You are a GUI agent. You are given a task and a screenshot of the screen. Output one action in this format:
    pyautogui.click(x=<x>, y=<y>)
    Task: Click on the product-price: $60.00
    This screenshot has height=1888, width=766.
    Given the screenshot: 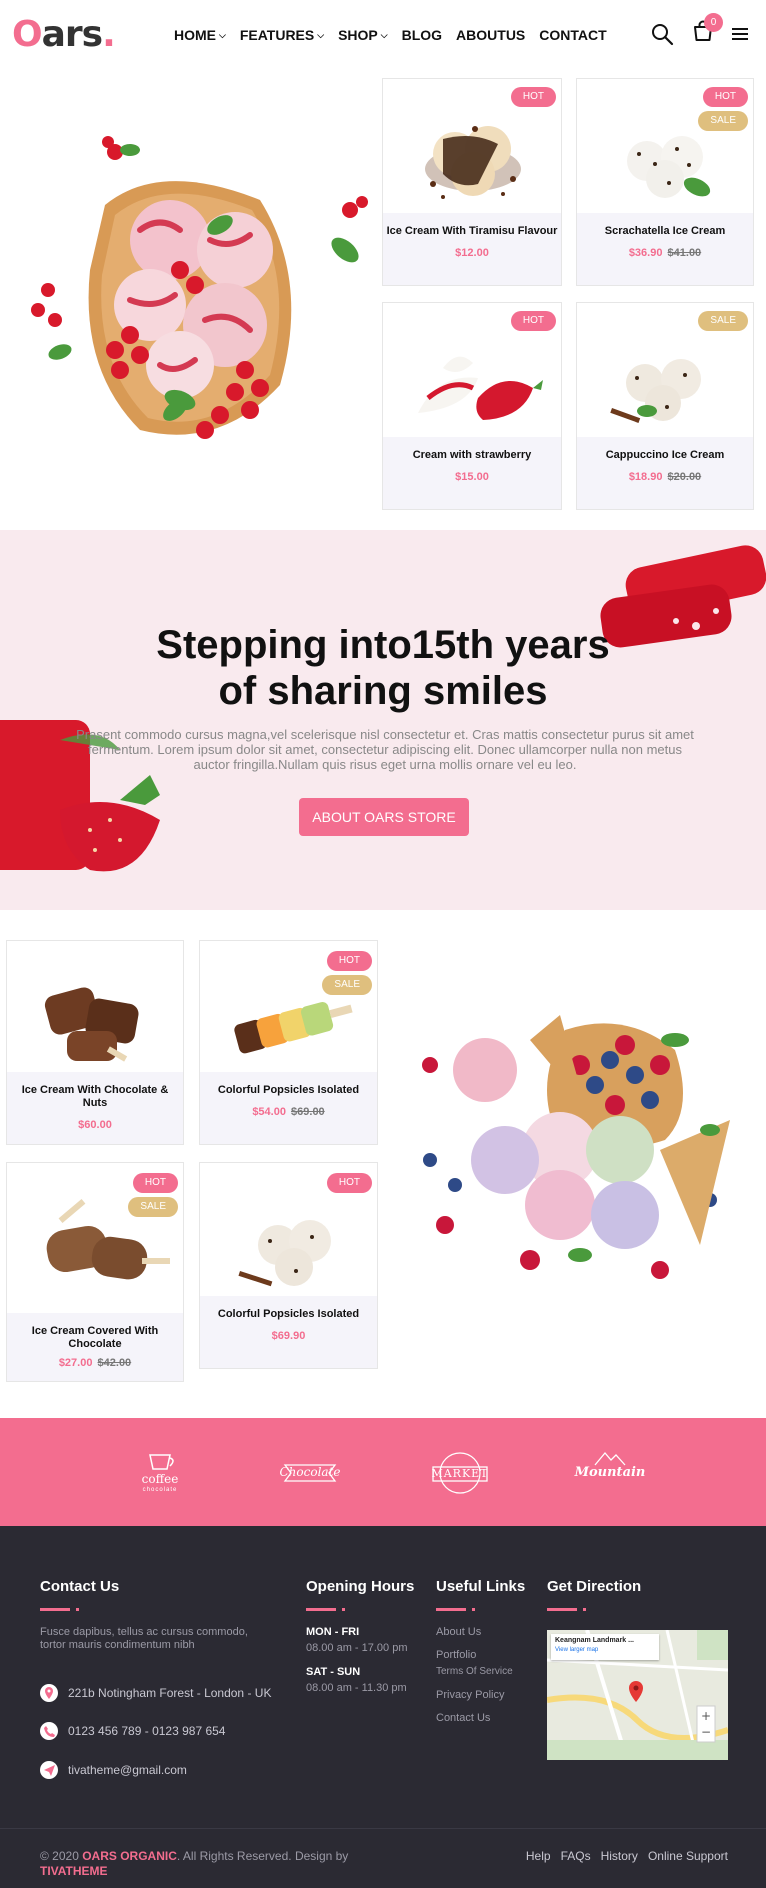 What is the action you would take?
    pyautogui.click(x=95, y=1125)
    